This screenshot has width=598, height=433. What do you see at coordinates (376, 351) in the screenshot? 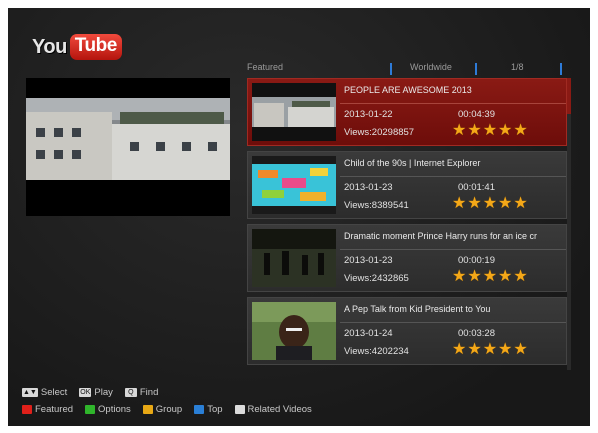
I see `video-views: Views:4202234` at bounding box center [376, 351].